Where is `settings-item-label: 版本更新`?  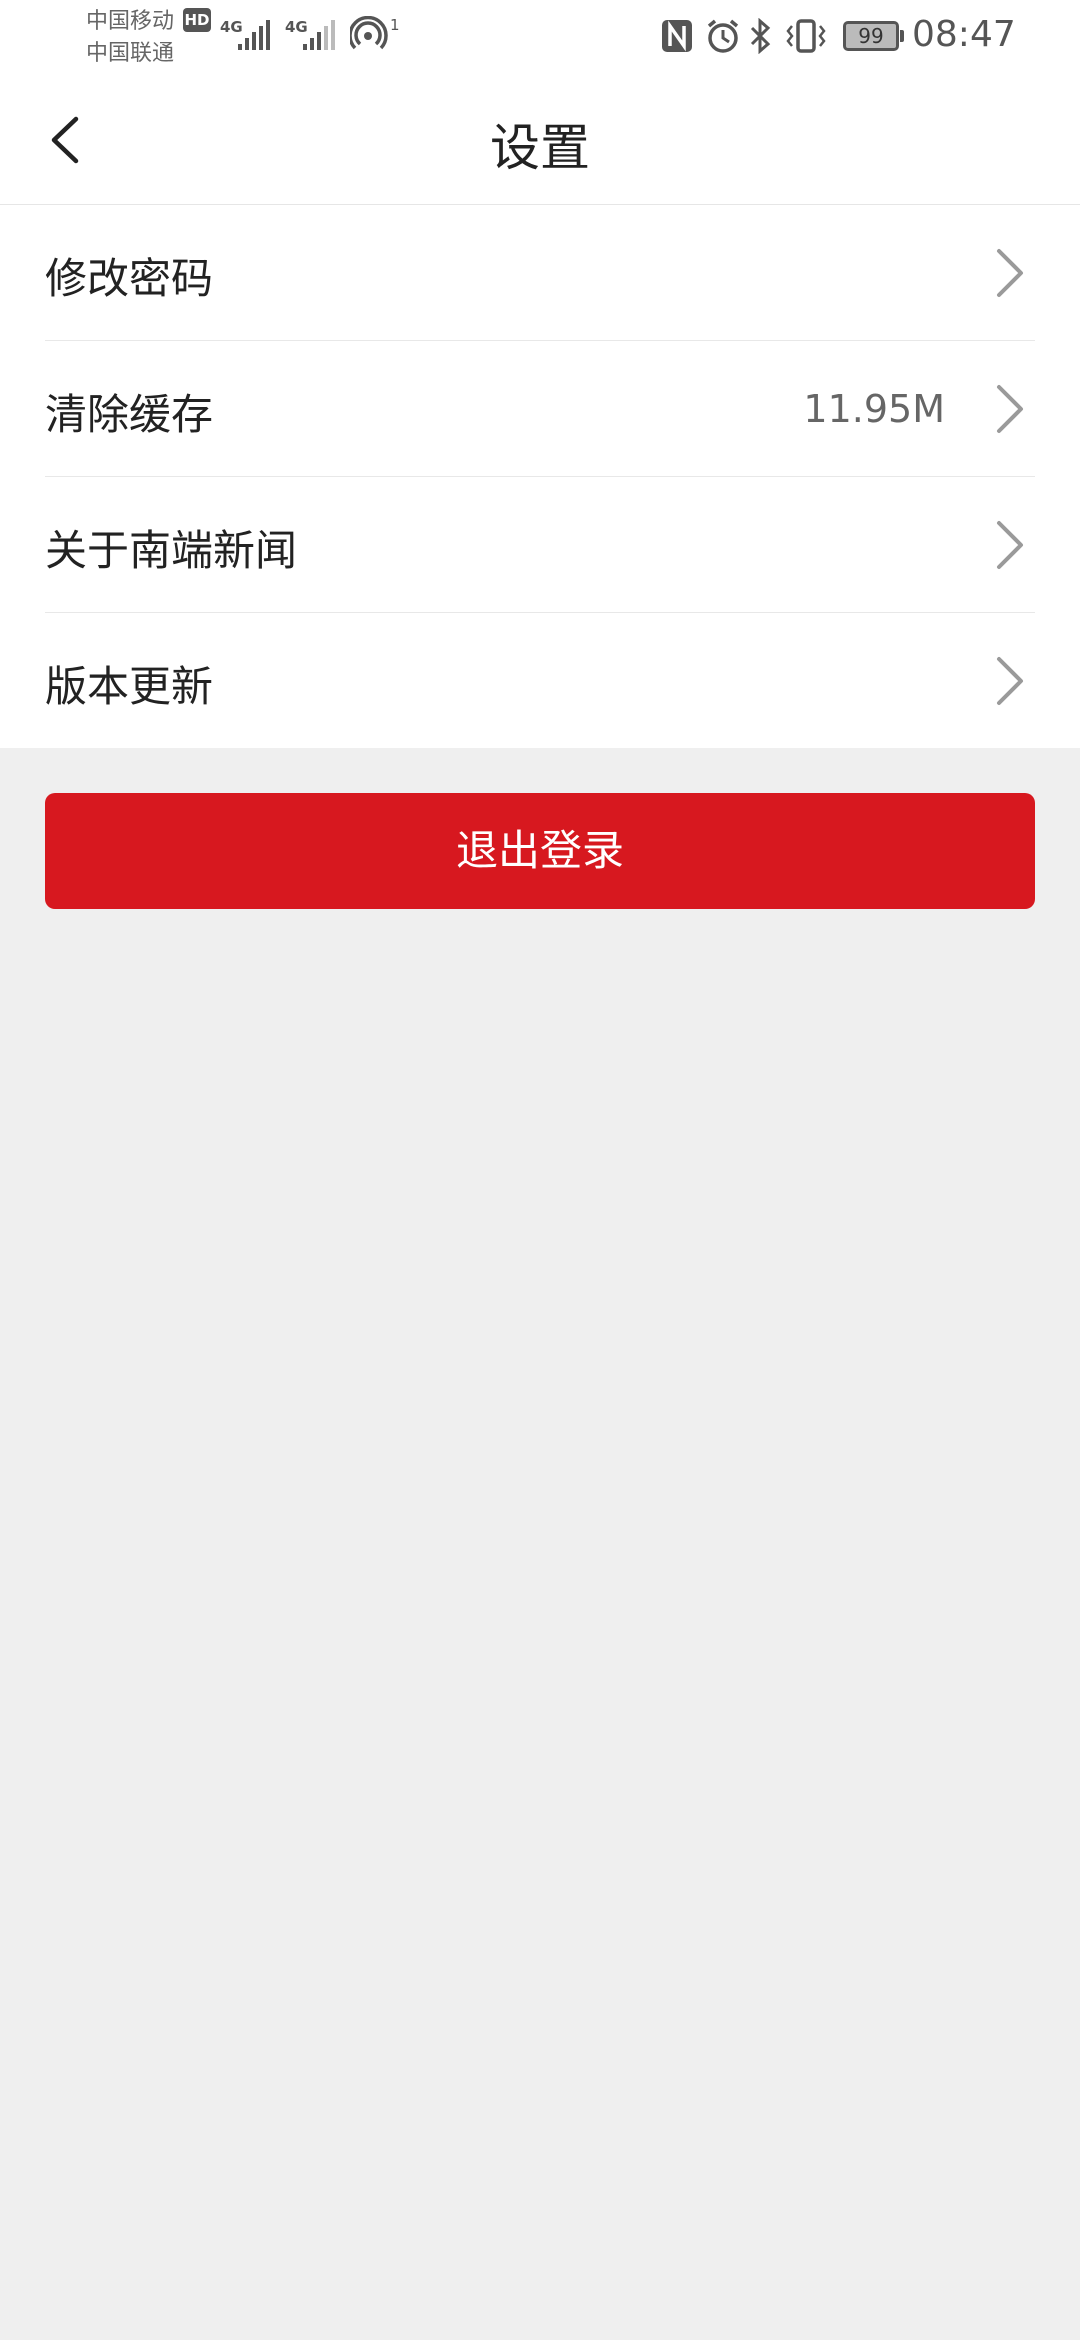 settings-item-label: 版本更新 is located at coordinates (129, 686).